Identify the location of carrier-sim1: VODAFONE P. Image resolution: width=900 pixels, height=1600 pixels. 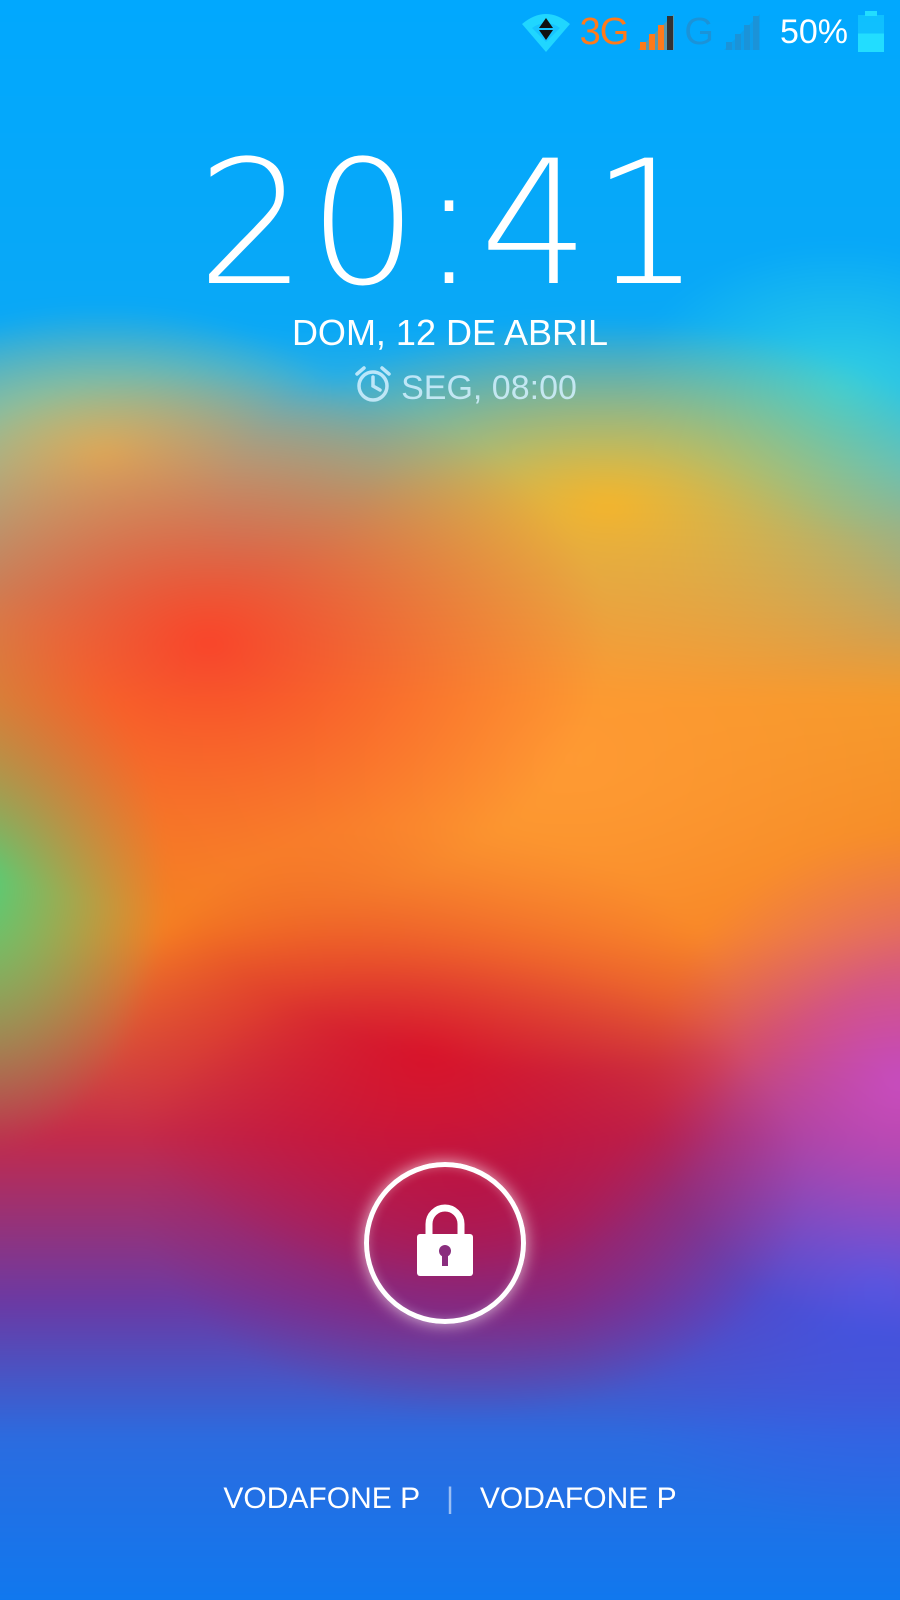
(322, 1498).